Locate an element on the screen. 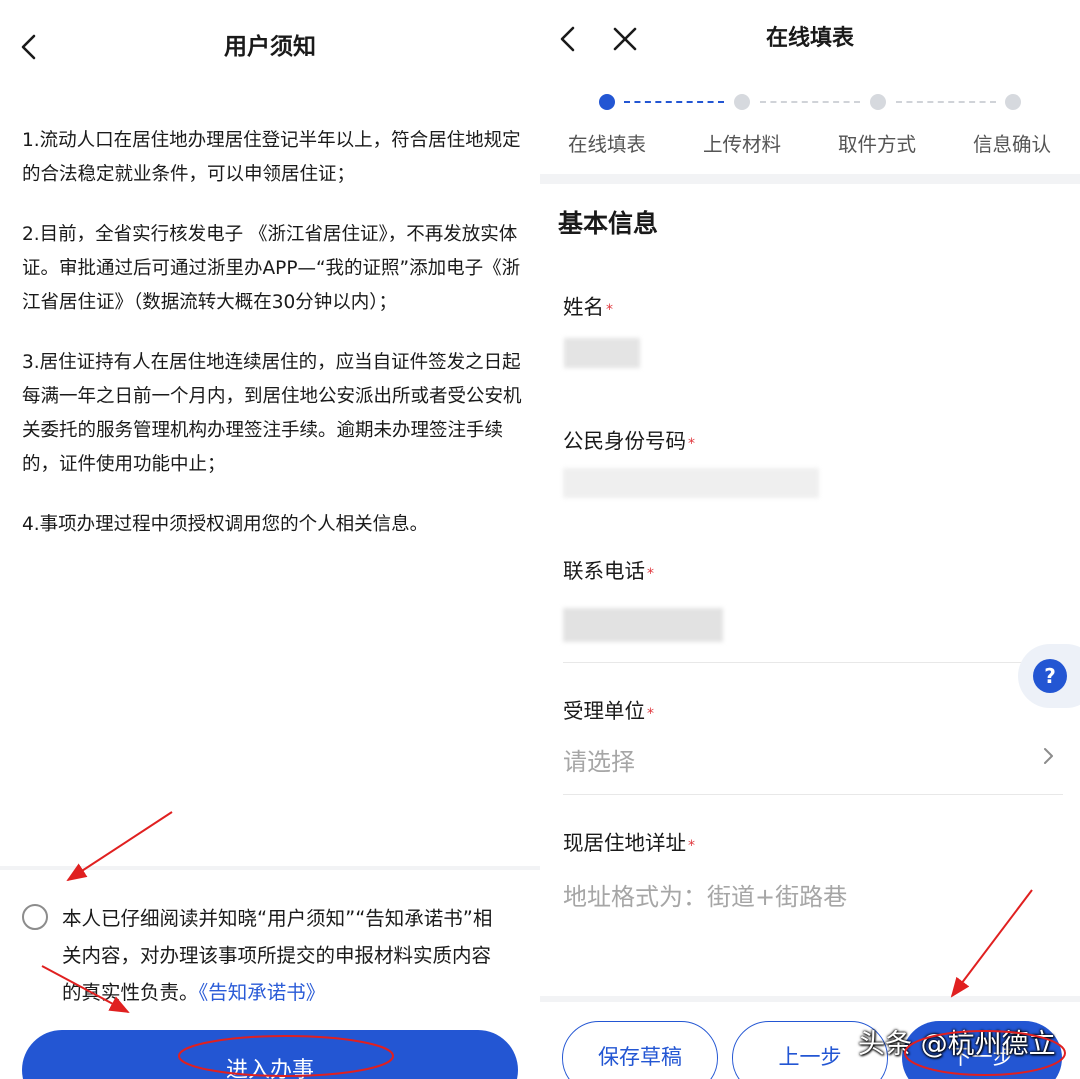 This screenshot has width=1080, height=1079. page-title: 用户须知 is located at coordinates (270, 47).